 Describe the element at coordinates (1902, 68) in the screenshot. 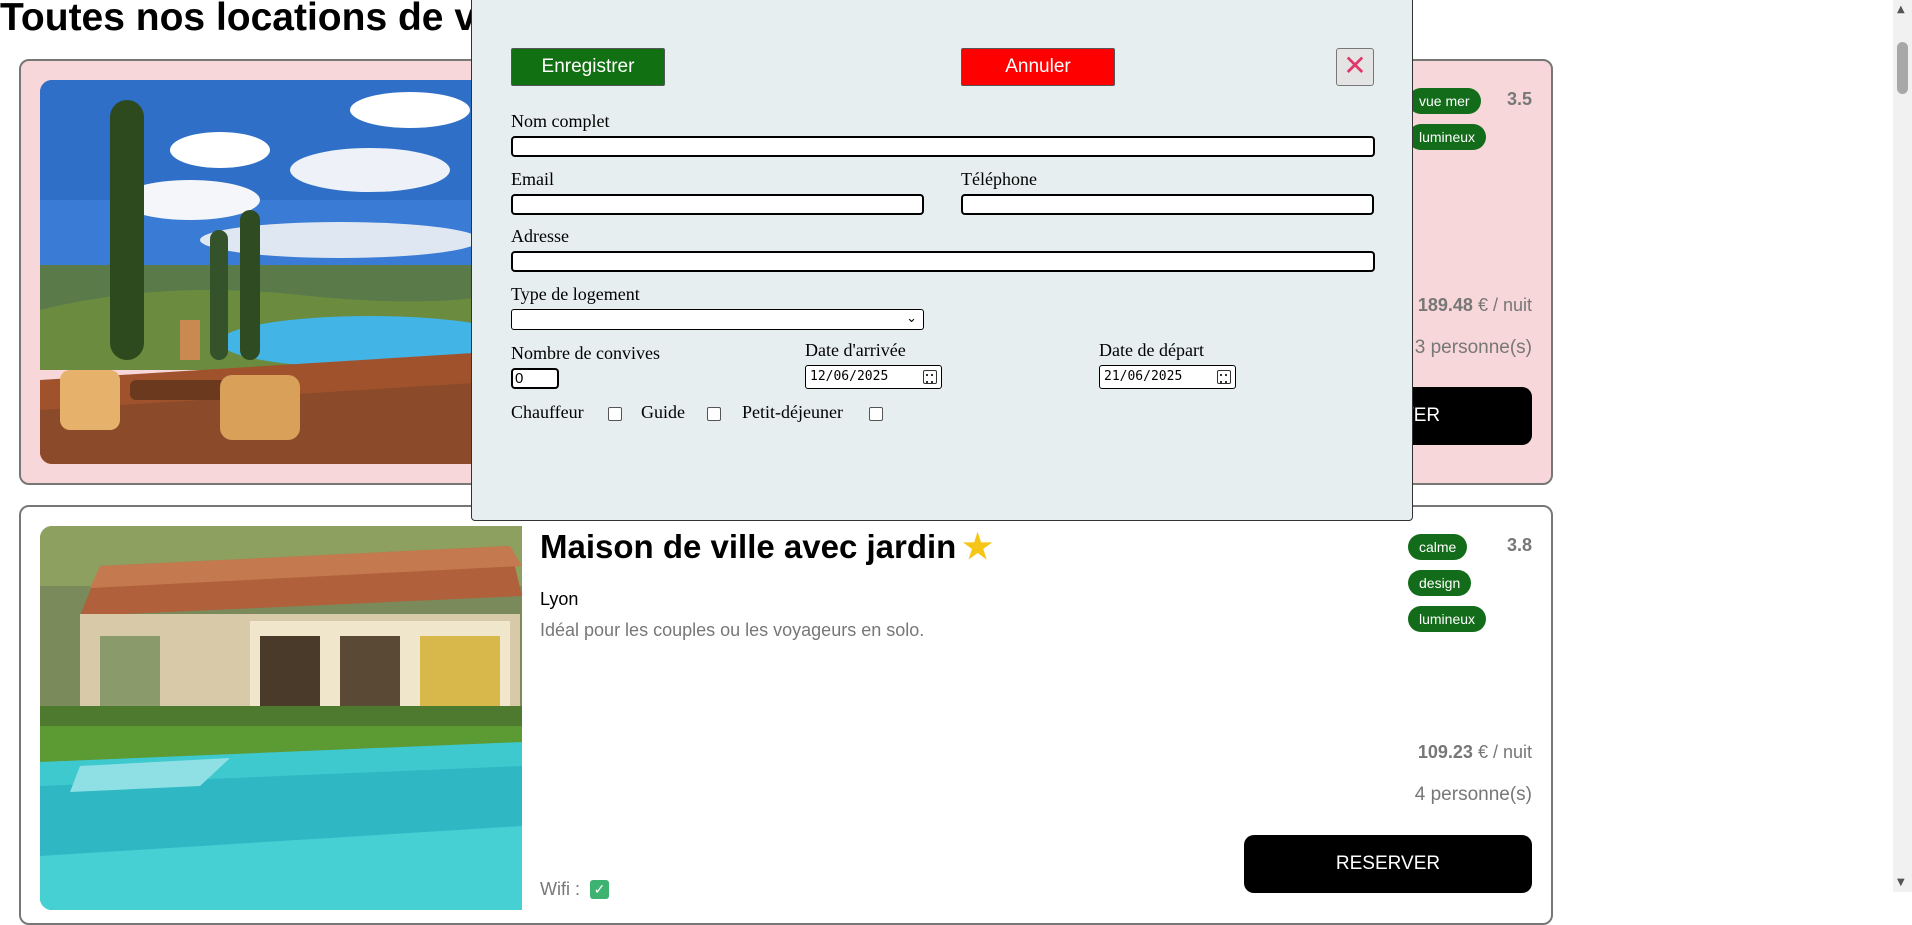

I see `scrollbar-thumb` at that location.